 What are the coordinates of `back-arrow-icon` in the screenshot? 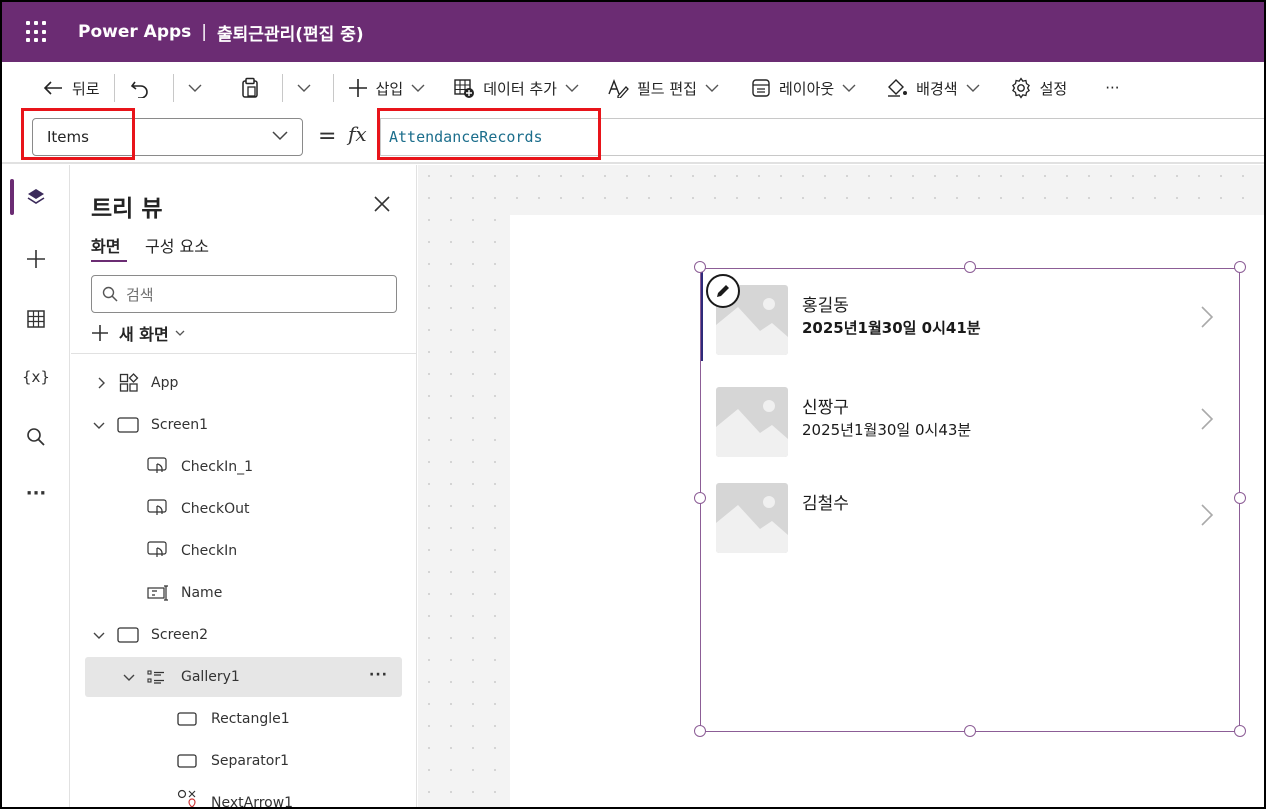 It's located at (52, 88).